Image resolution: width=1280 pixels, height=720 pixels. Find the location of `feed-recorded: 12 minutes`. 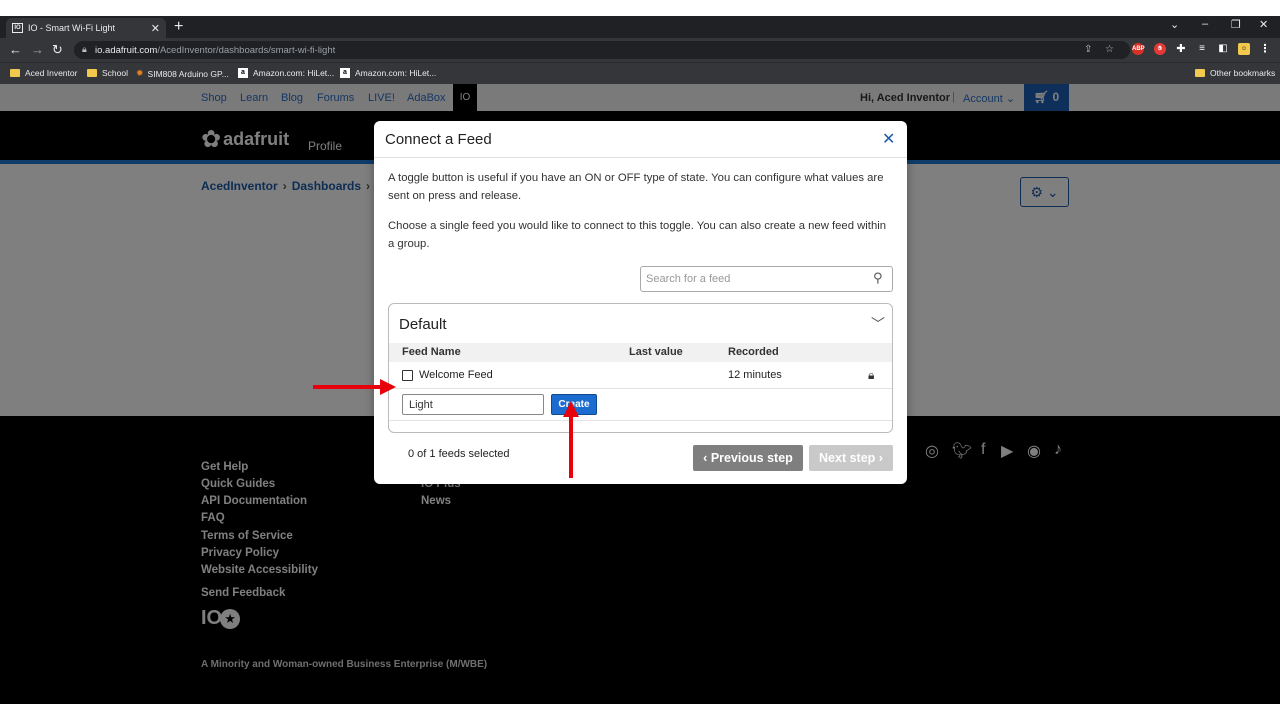

feed-recorded: 12 minutes is located at coordinates (755, 375).